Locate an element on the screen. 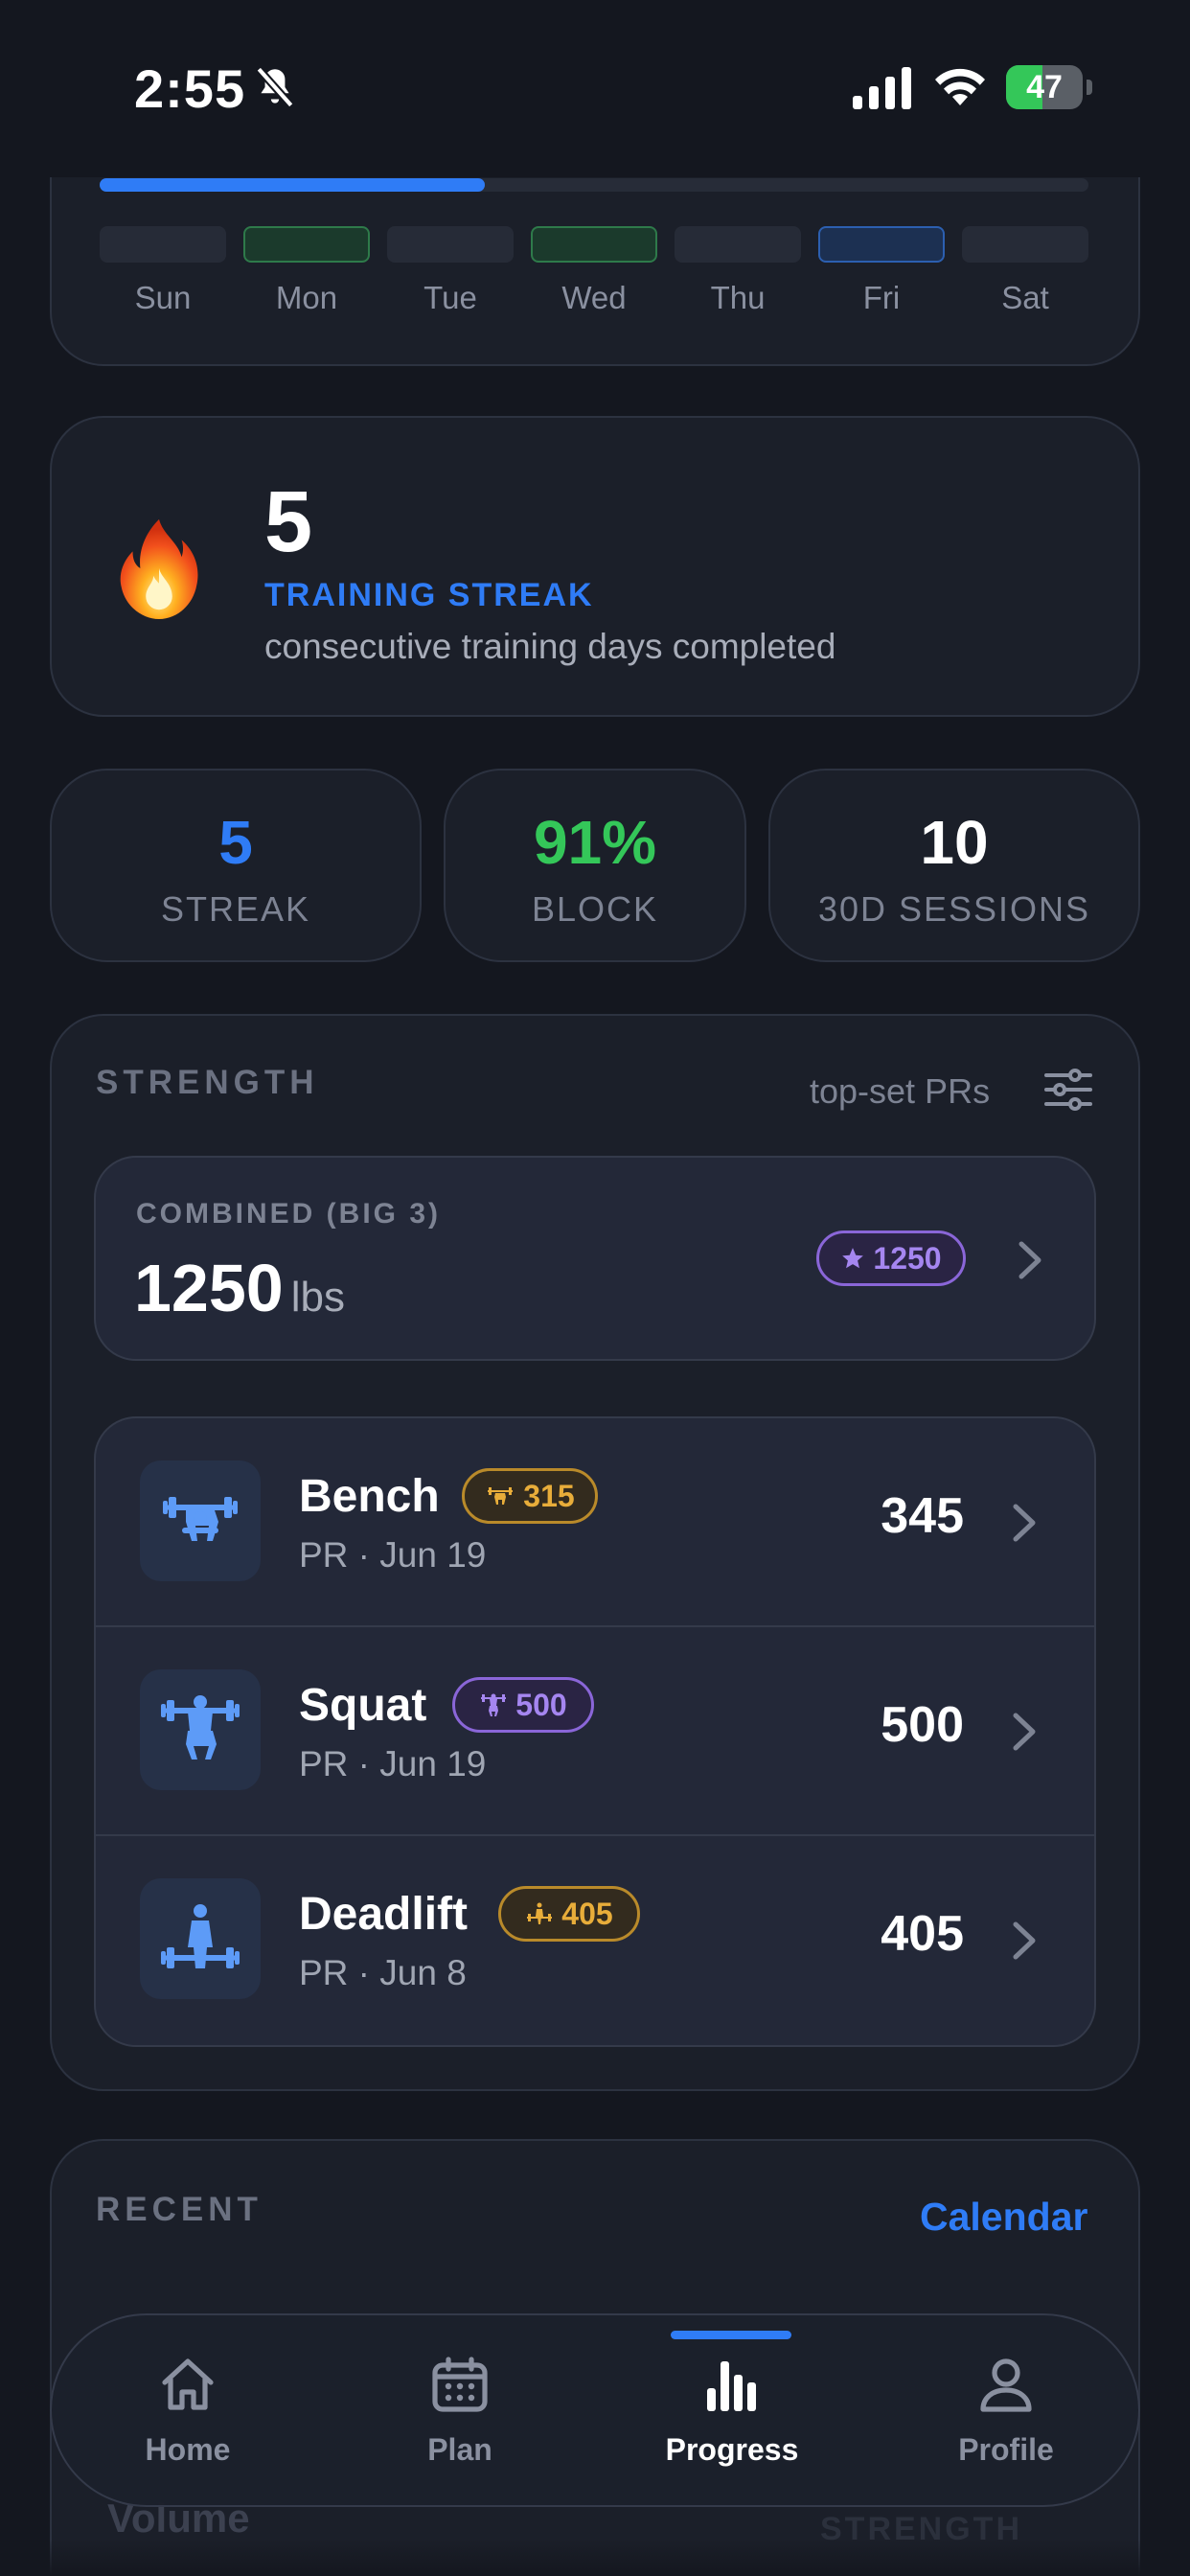 This screenshot has width=1190, height=2576. lift-name: Deadlift is located at coordinates (384, 1914).